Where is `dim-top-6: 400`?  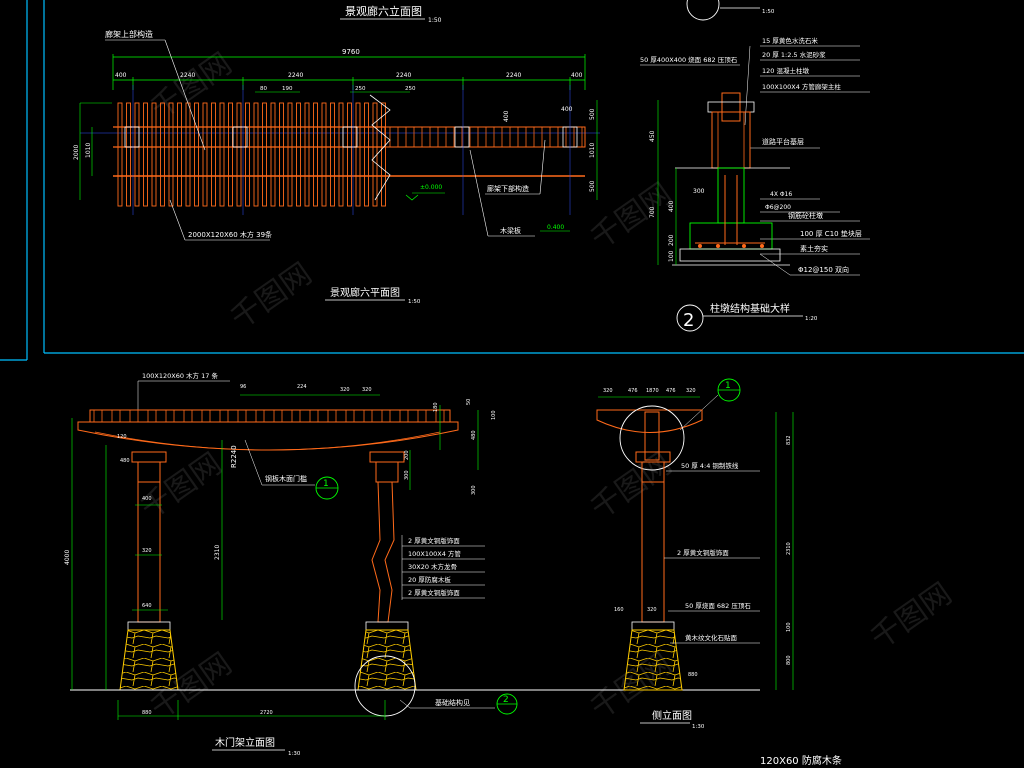
dim-top-6: 400 is located at coordinates (577, 75).